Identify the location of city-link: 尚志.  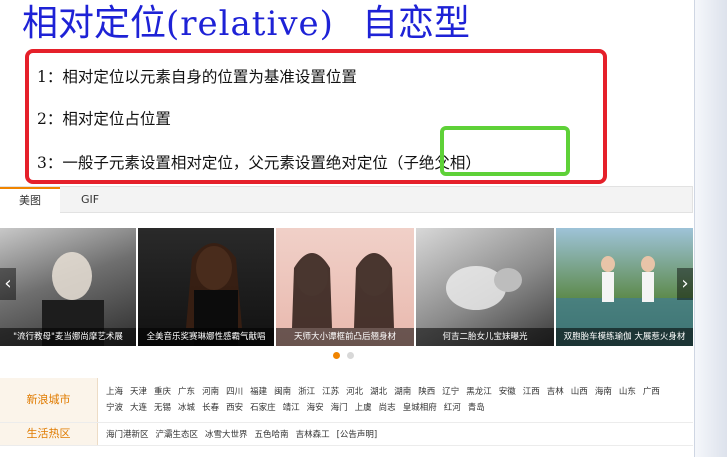
(387, 407).